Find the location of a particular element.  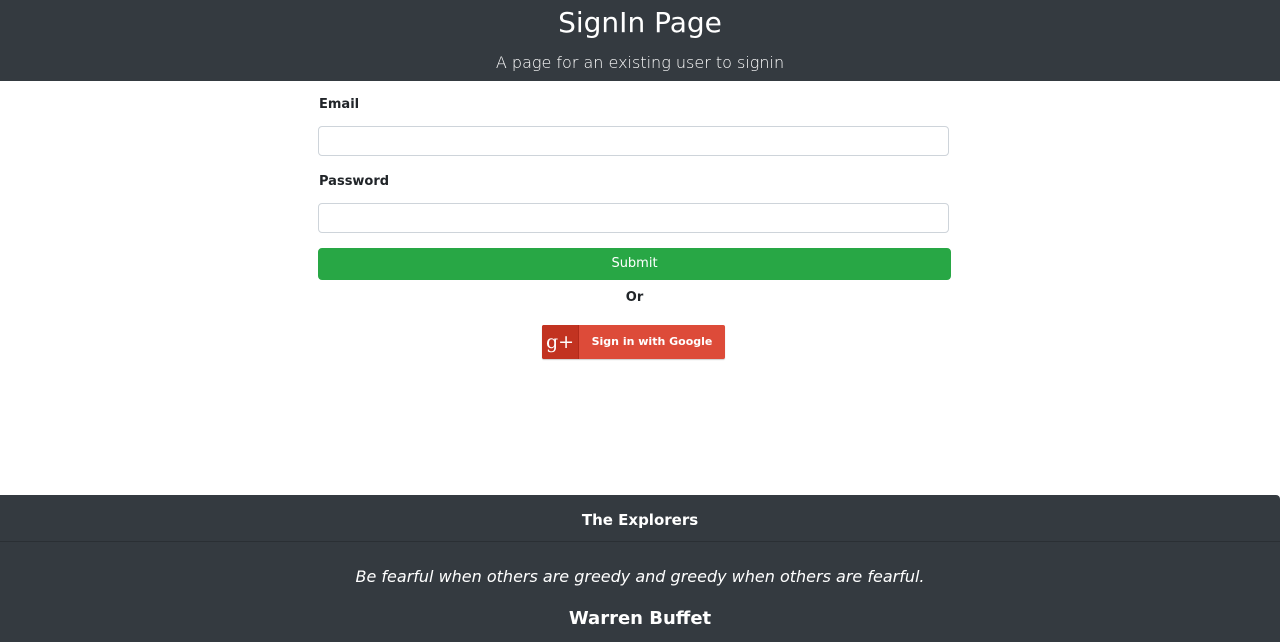

email-label: Email is located at coordinates (339, 104).